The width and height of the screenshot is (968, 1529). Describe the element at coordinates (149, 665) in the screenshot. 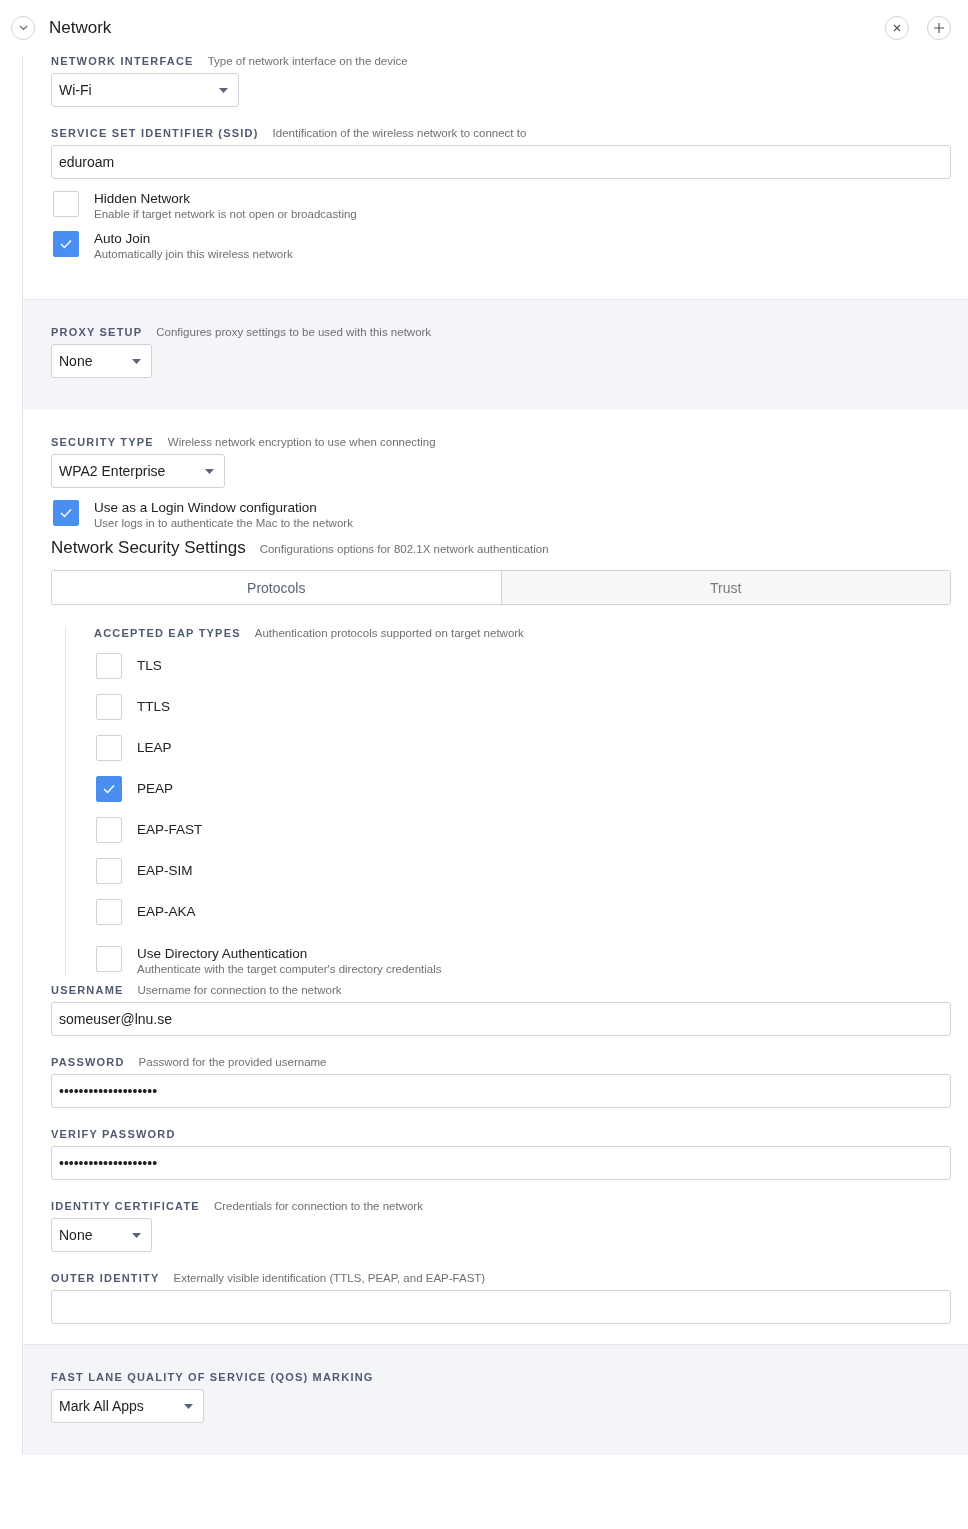

I see `checkbox-label: TLS` at that location.